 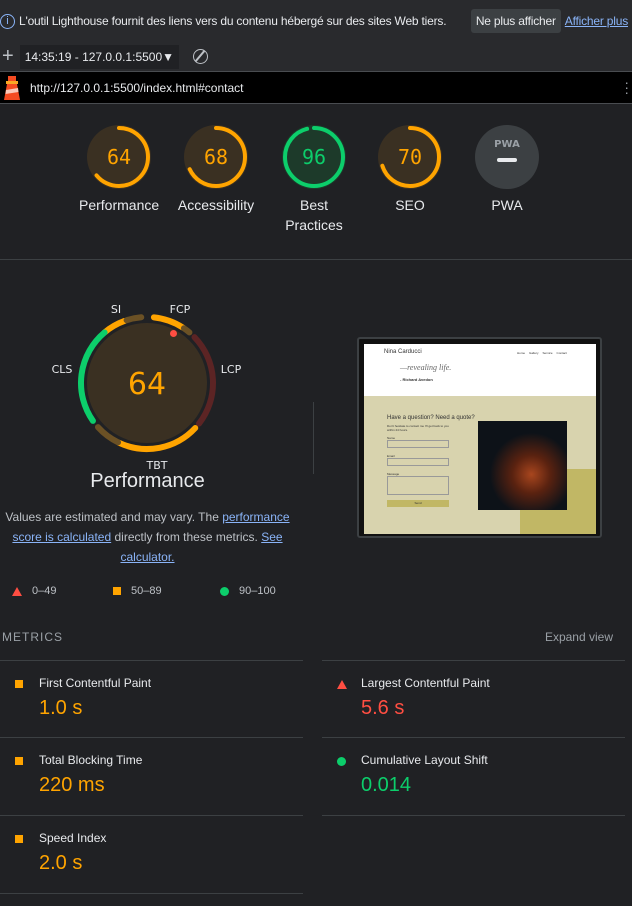 I want to click on metric-cumulative-layout-shift: Cumulative Layout Shift 0.014, so click(x=473, y=777).